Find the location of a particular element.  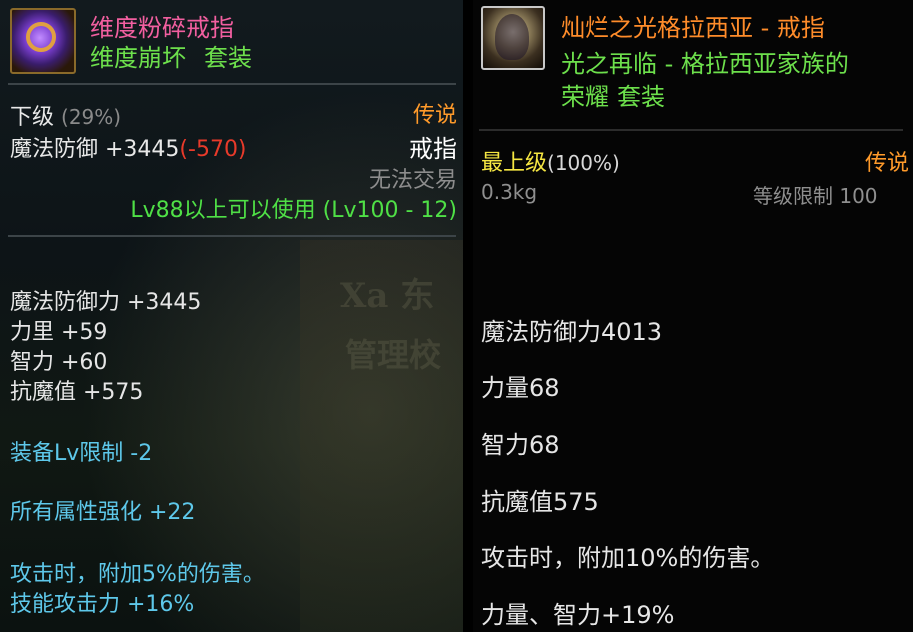

stat-strength: 力量68 is located at coordinates (520, 388).